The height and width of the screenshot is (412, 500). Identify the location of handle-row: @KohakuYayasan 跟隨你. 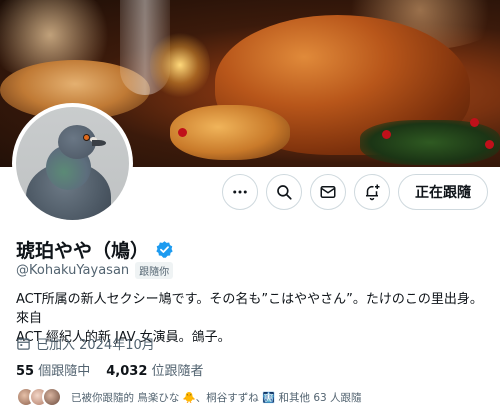
(95, 270).